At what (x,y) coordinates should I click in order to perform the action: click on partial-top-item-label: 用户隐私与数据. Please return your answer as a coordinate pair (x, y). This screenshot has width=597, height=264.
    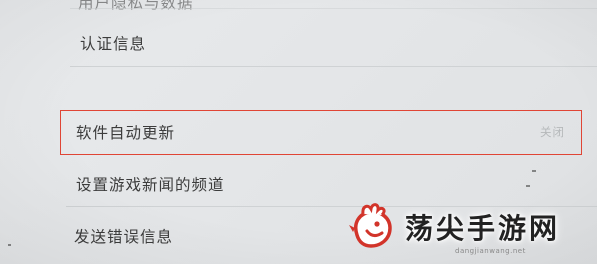
    Looking at the image, I should click on (136, 6).